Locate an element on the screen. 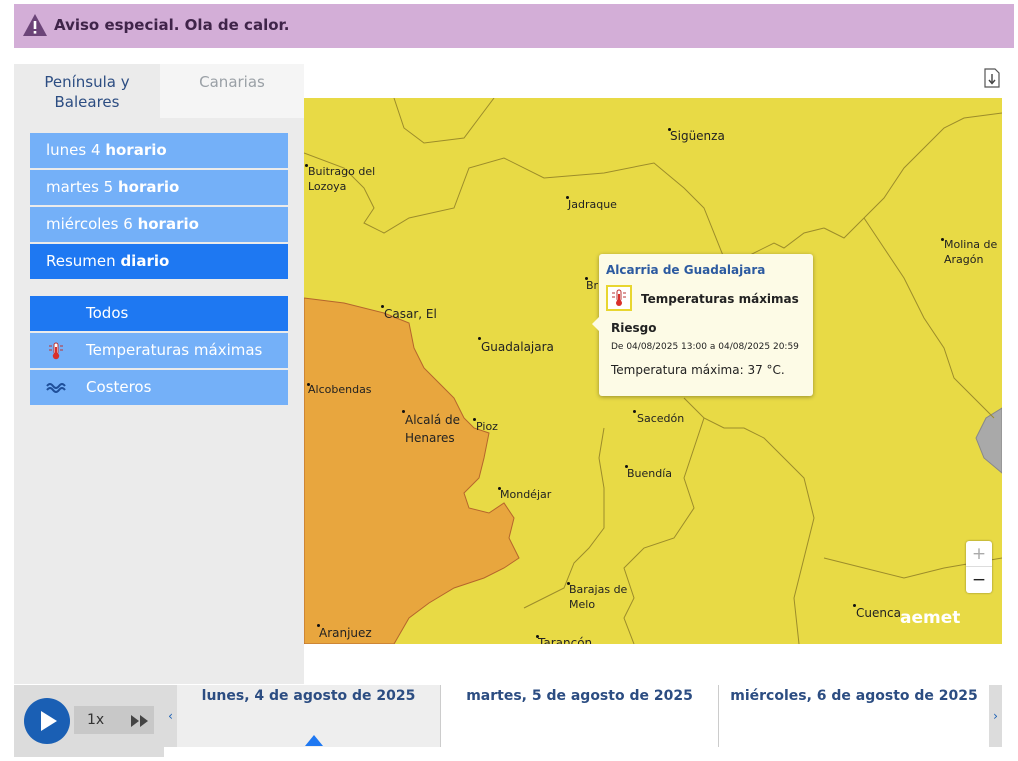  timeline-day-tuesday: martes, 5 de agosto de 2025 is located at coordinates (580, 716).